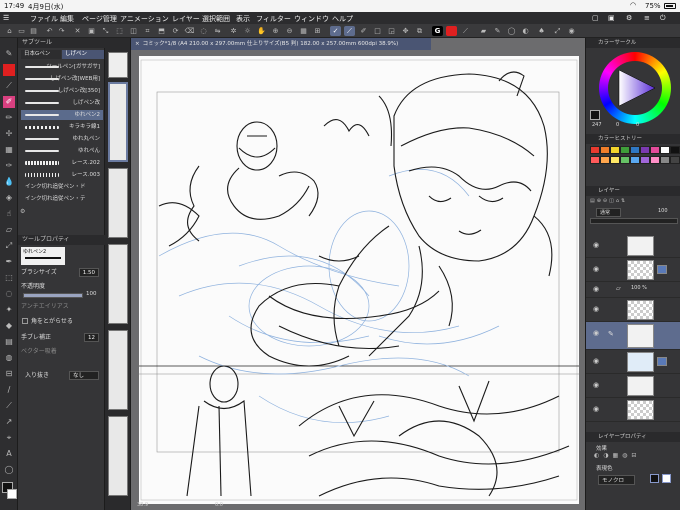 The width and height of the screenshot is (680, 510). Describe the element at coordinates (33, 31) in the screenshot. I see `save-icon: ▤` at that location.